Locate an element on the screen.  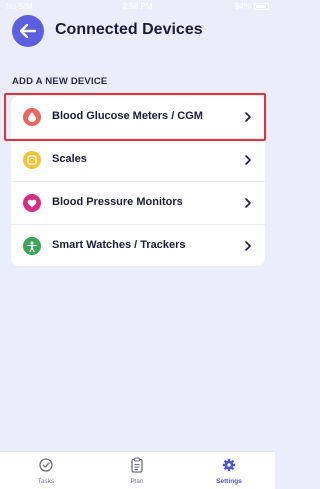
tab-label: Plan is located at coordinates (137, 481).